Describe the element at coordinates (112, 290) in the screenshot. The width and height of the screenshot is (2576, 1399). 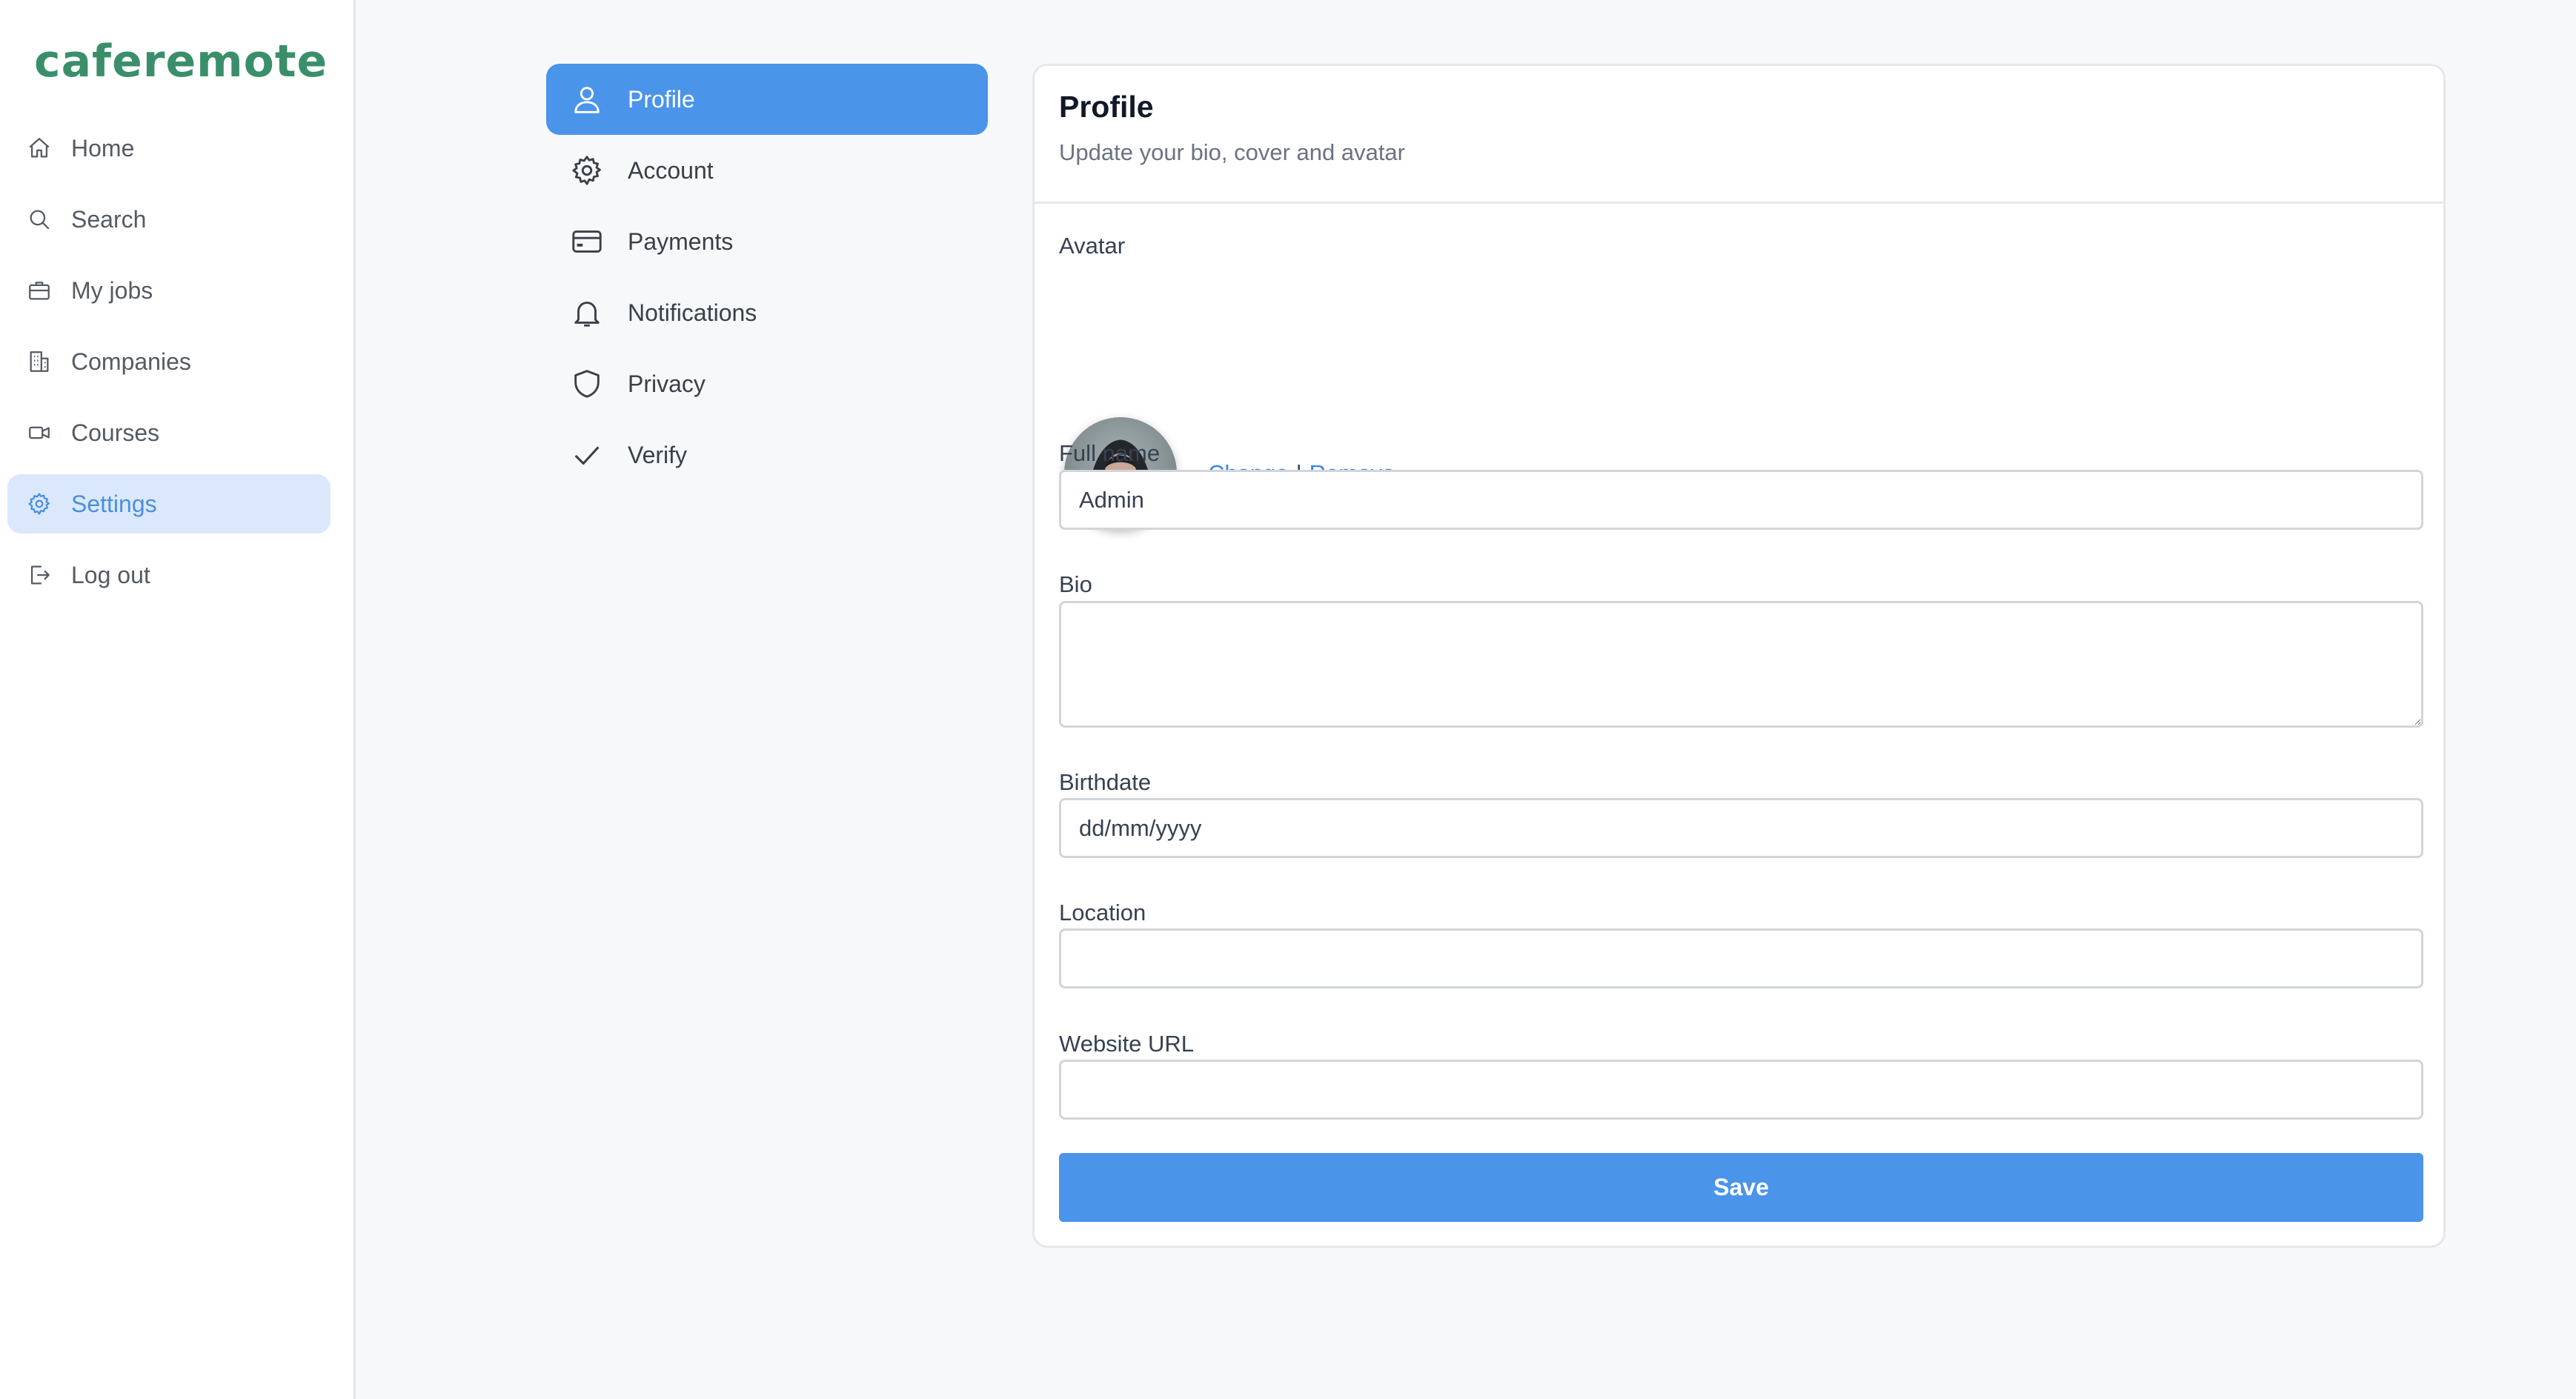
I see `sidebar-item-label: My jobs` at that location.